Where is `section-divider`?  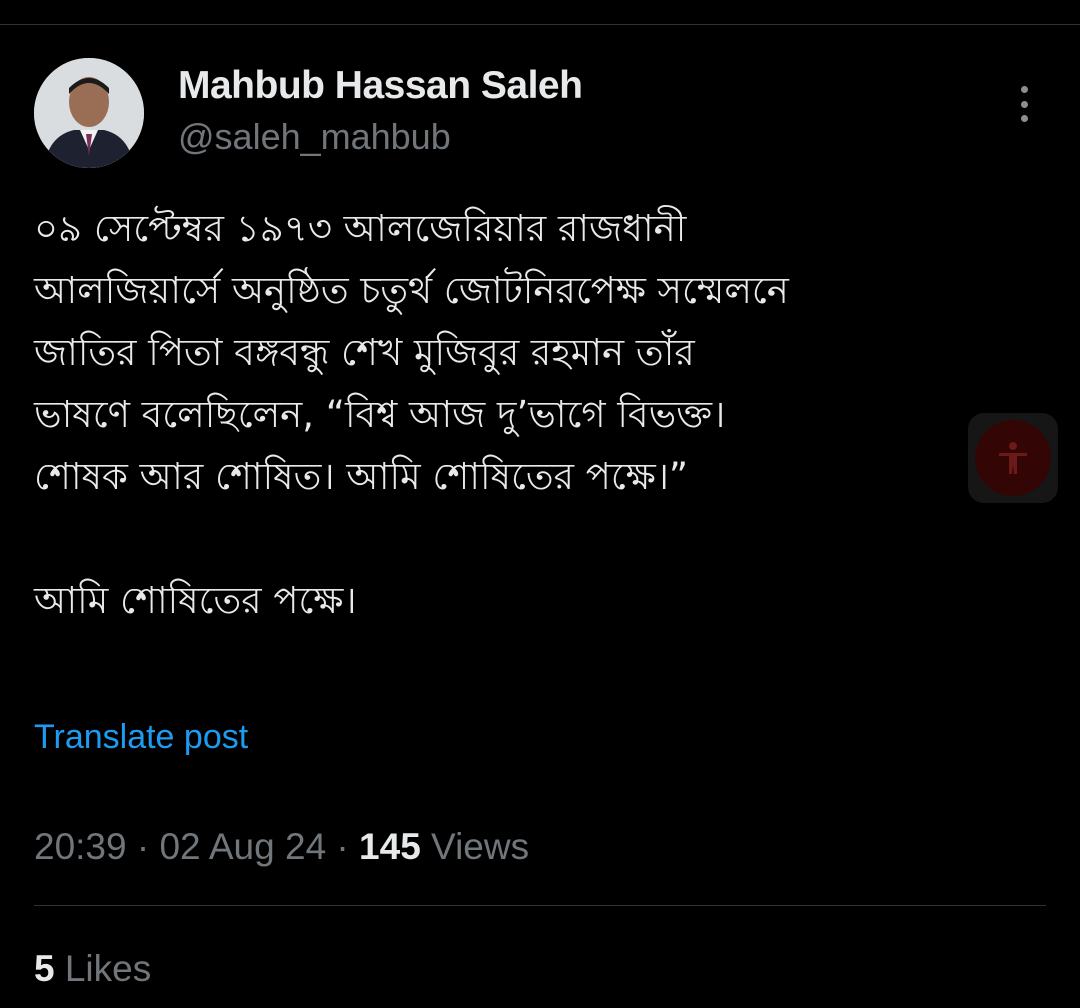
section-divider is located at coordinates (540, 905).